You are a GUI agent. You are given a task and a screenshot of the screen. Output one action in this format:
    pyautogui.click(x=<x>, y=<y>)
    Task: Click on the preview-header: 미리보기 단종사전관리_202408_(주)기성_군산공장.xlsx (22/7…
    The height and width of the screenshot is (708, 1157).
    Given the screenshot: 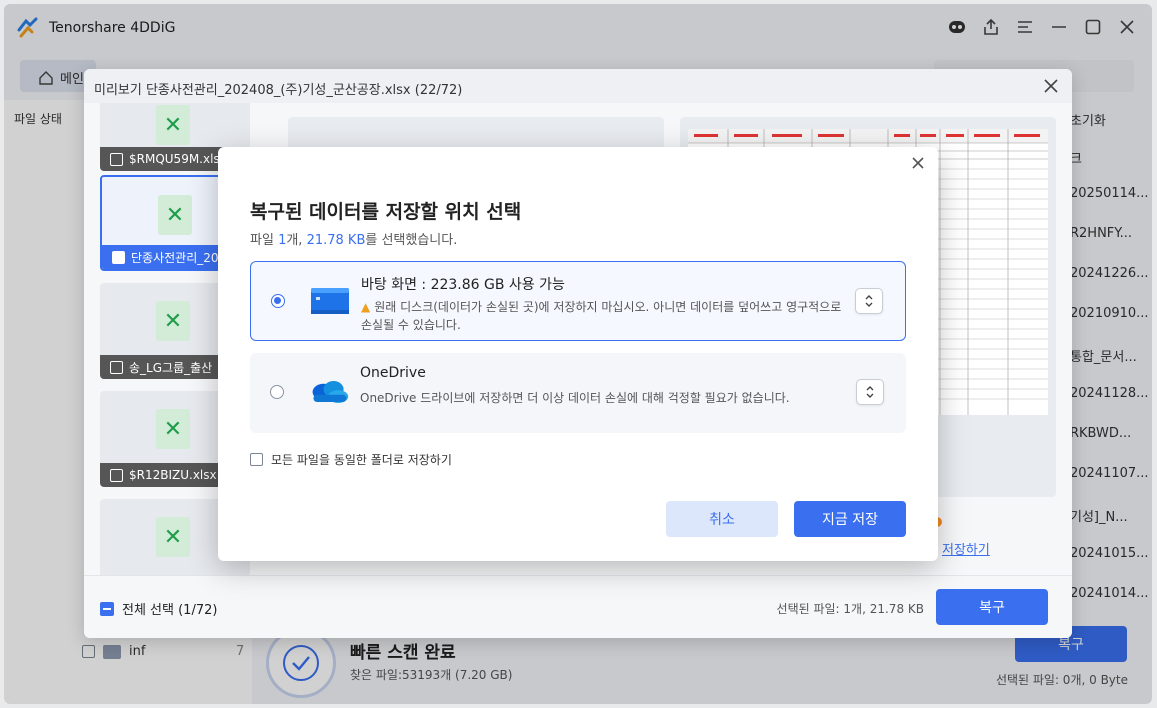 What is the action you would take?
    pyautogui.click(x=578, y=86)
    